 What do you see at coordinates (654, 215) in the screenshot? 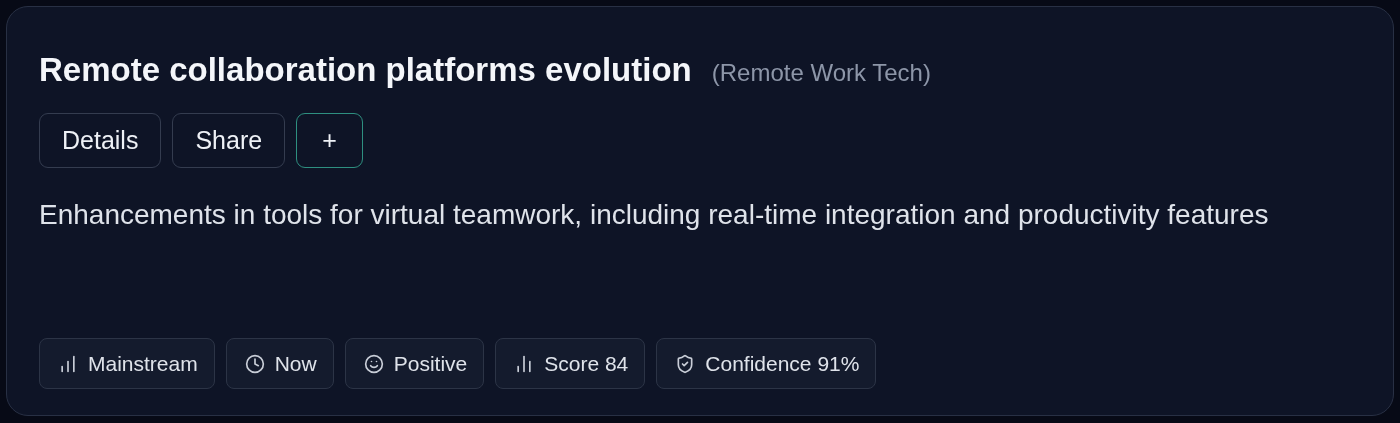
I see `description: Enhancements in tools for virtual teamwork, including real-time integration and productivity features` at bounding box center [654, 215].